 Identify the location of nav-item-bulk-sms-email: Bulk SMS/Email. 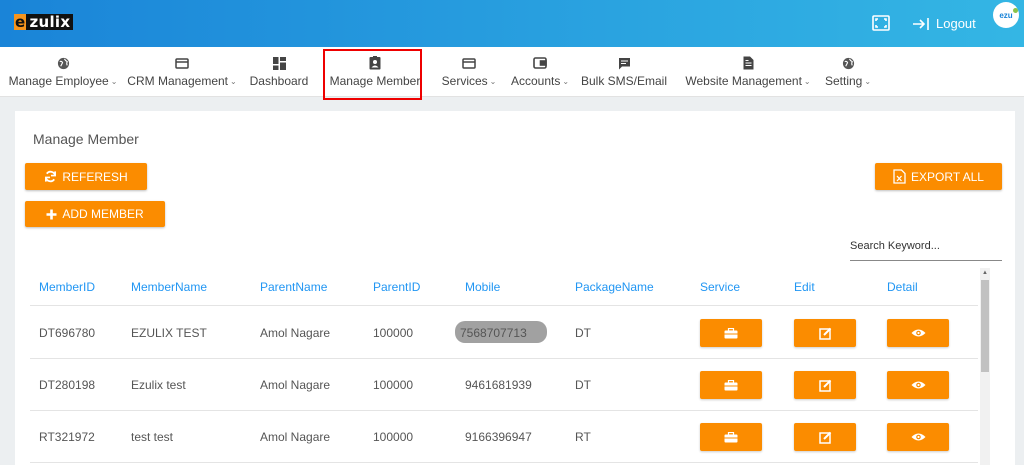
(624, 72).